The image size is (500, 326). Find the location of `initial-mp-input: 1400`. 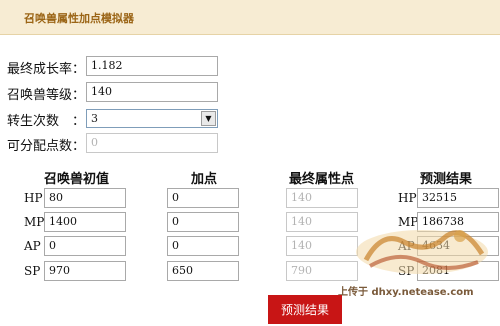

initial-mp-input: 1400 is located at coordinates (85, 222).